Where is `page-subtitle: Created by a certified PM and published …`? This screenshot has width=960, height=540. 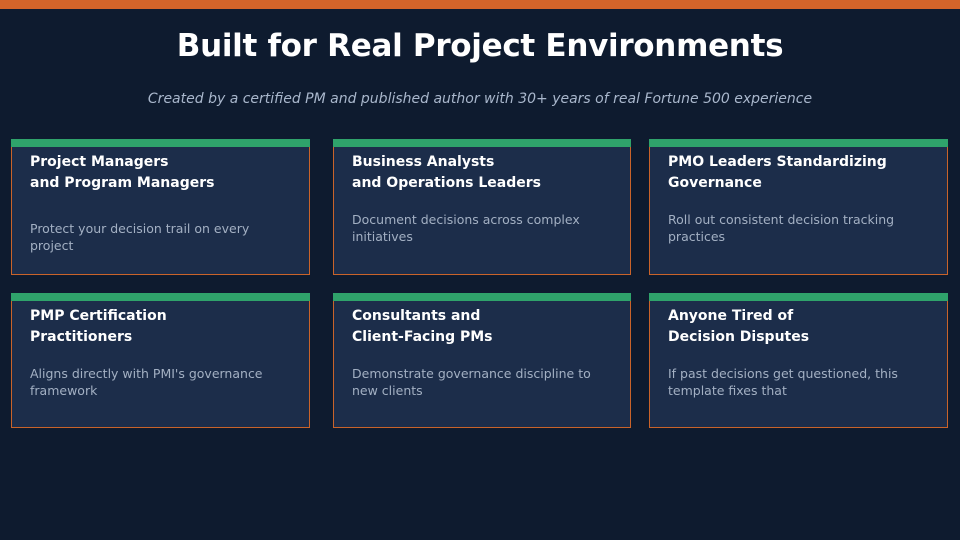
page-subtitle: Created by a certified PM and published … is located at coordinates (480, 99).